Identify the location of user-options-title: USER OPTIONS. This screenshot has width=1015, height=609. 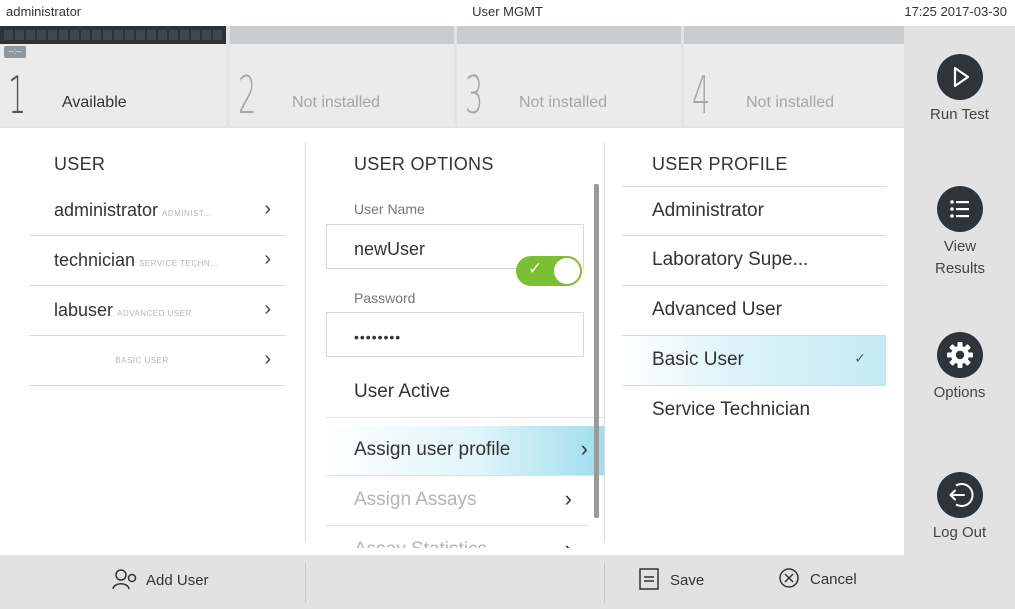
(424, 164).